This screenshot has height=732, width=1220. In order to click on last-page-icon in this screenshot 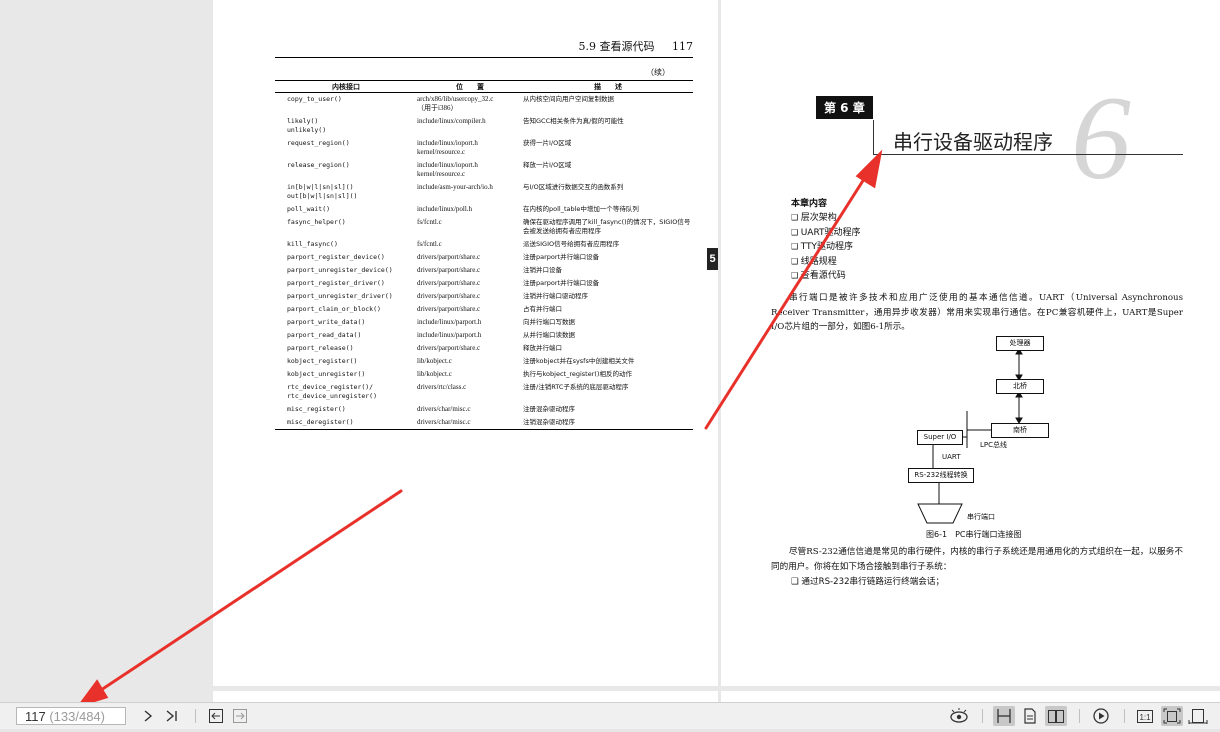, I will do `click(172, 716)`.